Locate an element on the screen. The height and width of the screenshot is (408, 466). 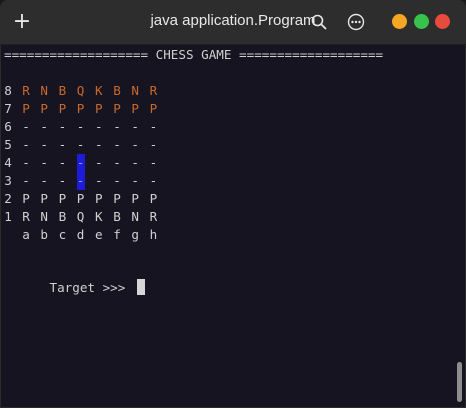
board-rank-5: 5-------- is located at coordinates (89, 145).